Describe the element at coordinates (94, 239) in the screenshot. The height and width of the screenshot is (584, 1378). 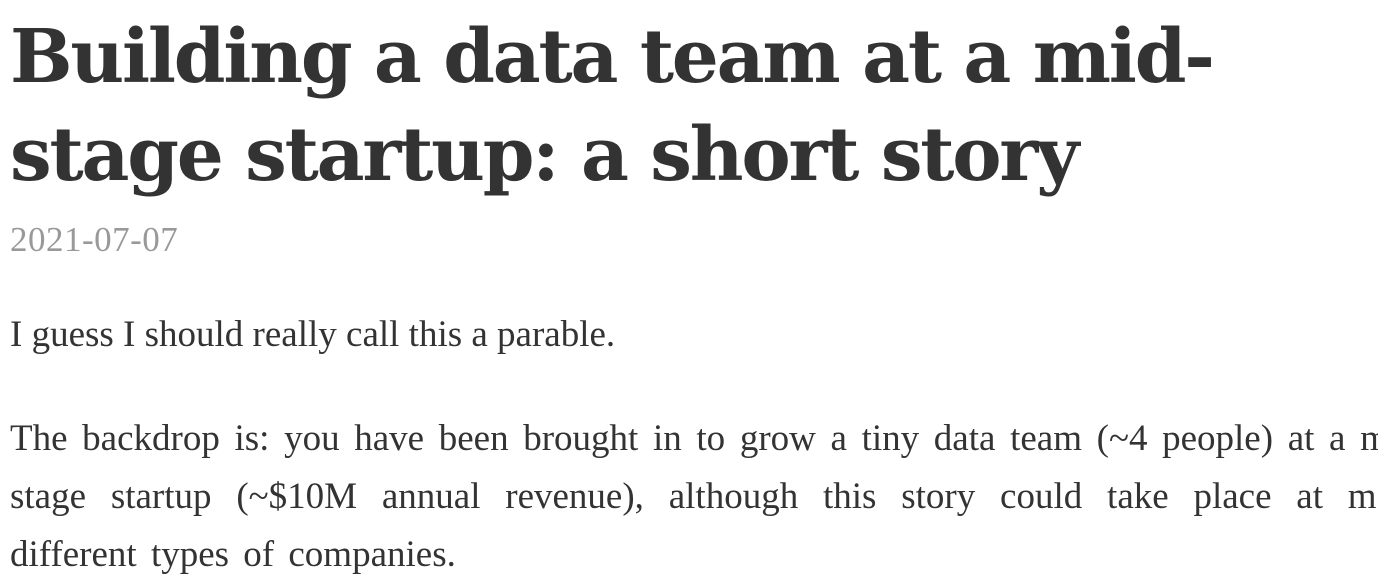
I see `article-date: 2021-07-07` at that location.